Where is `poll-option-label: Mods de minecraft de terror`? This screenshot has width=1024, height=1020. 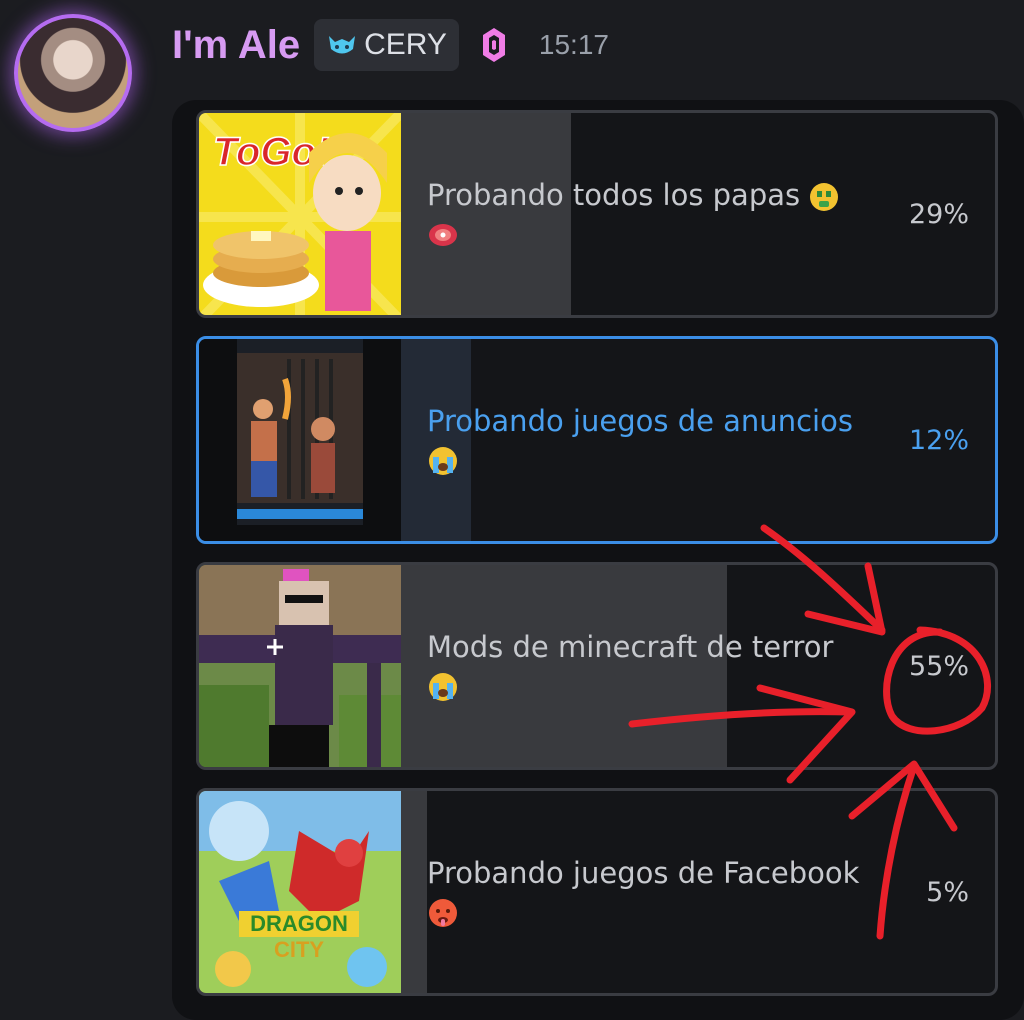 poll-option-label: Mods de minecraft de terror is located at coordinates (662, 666).